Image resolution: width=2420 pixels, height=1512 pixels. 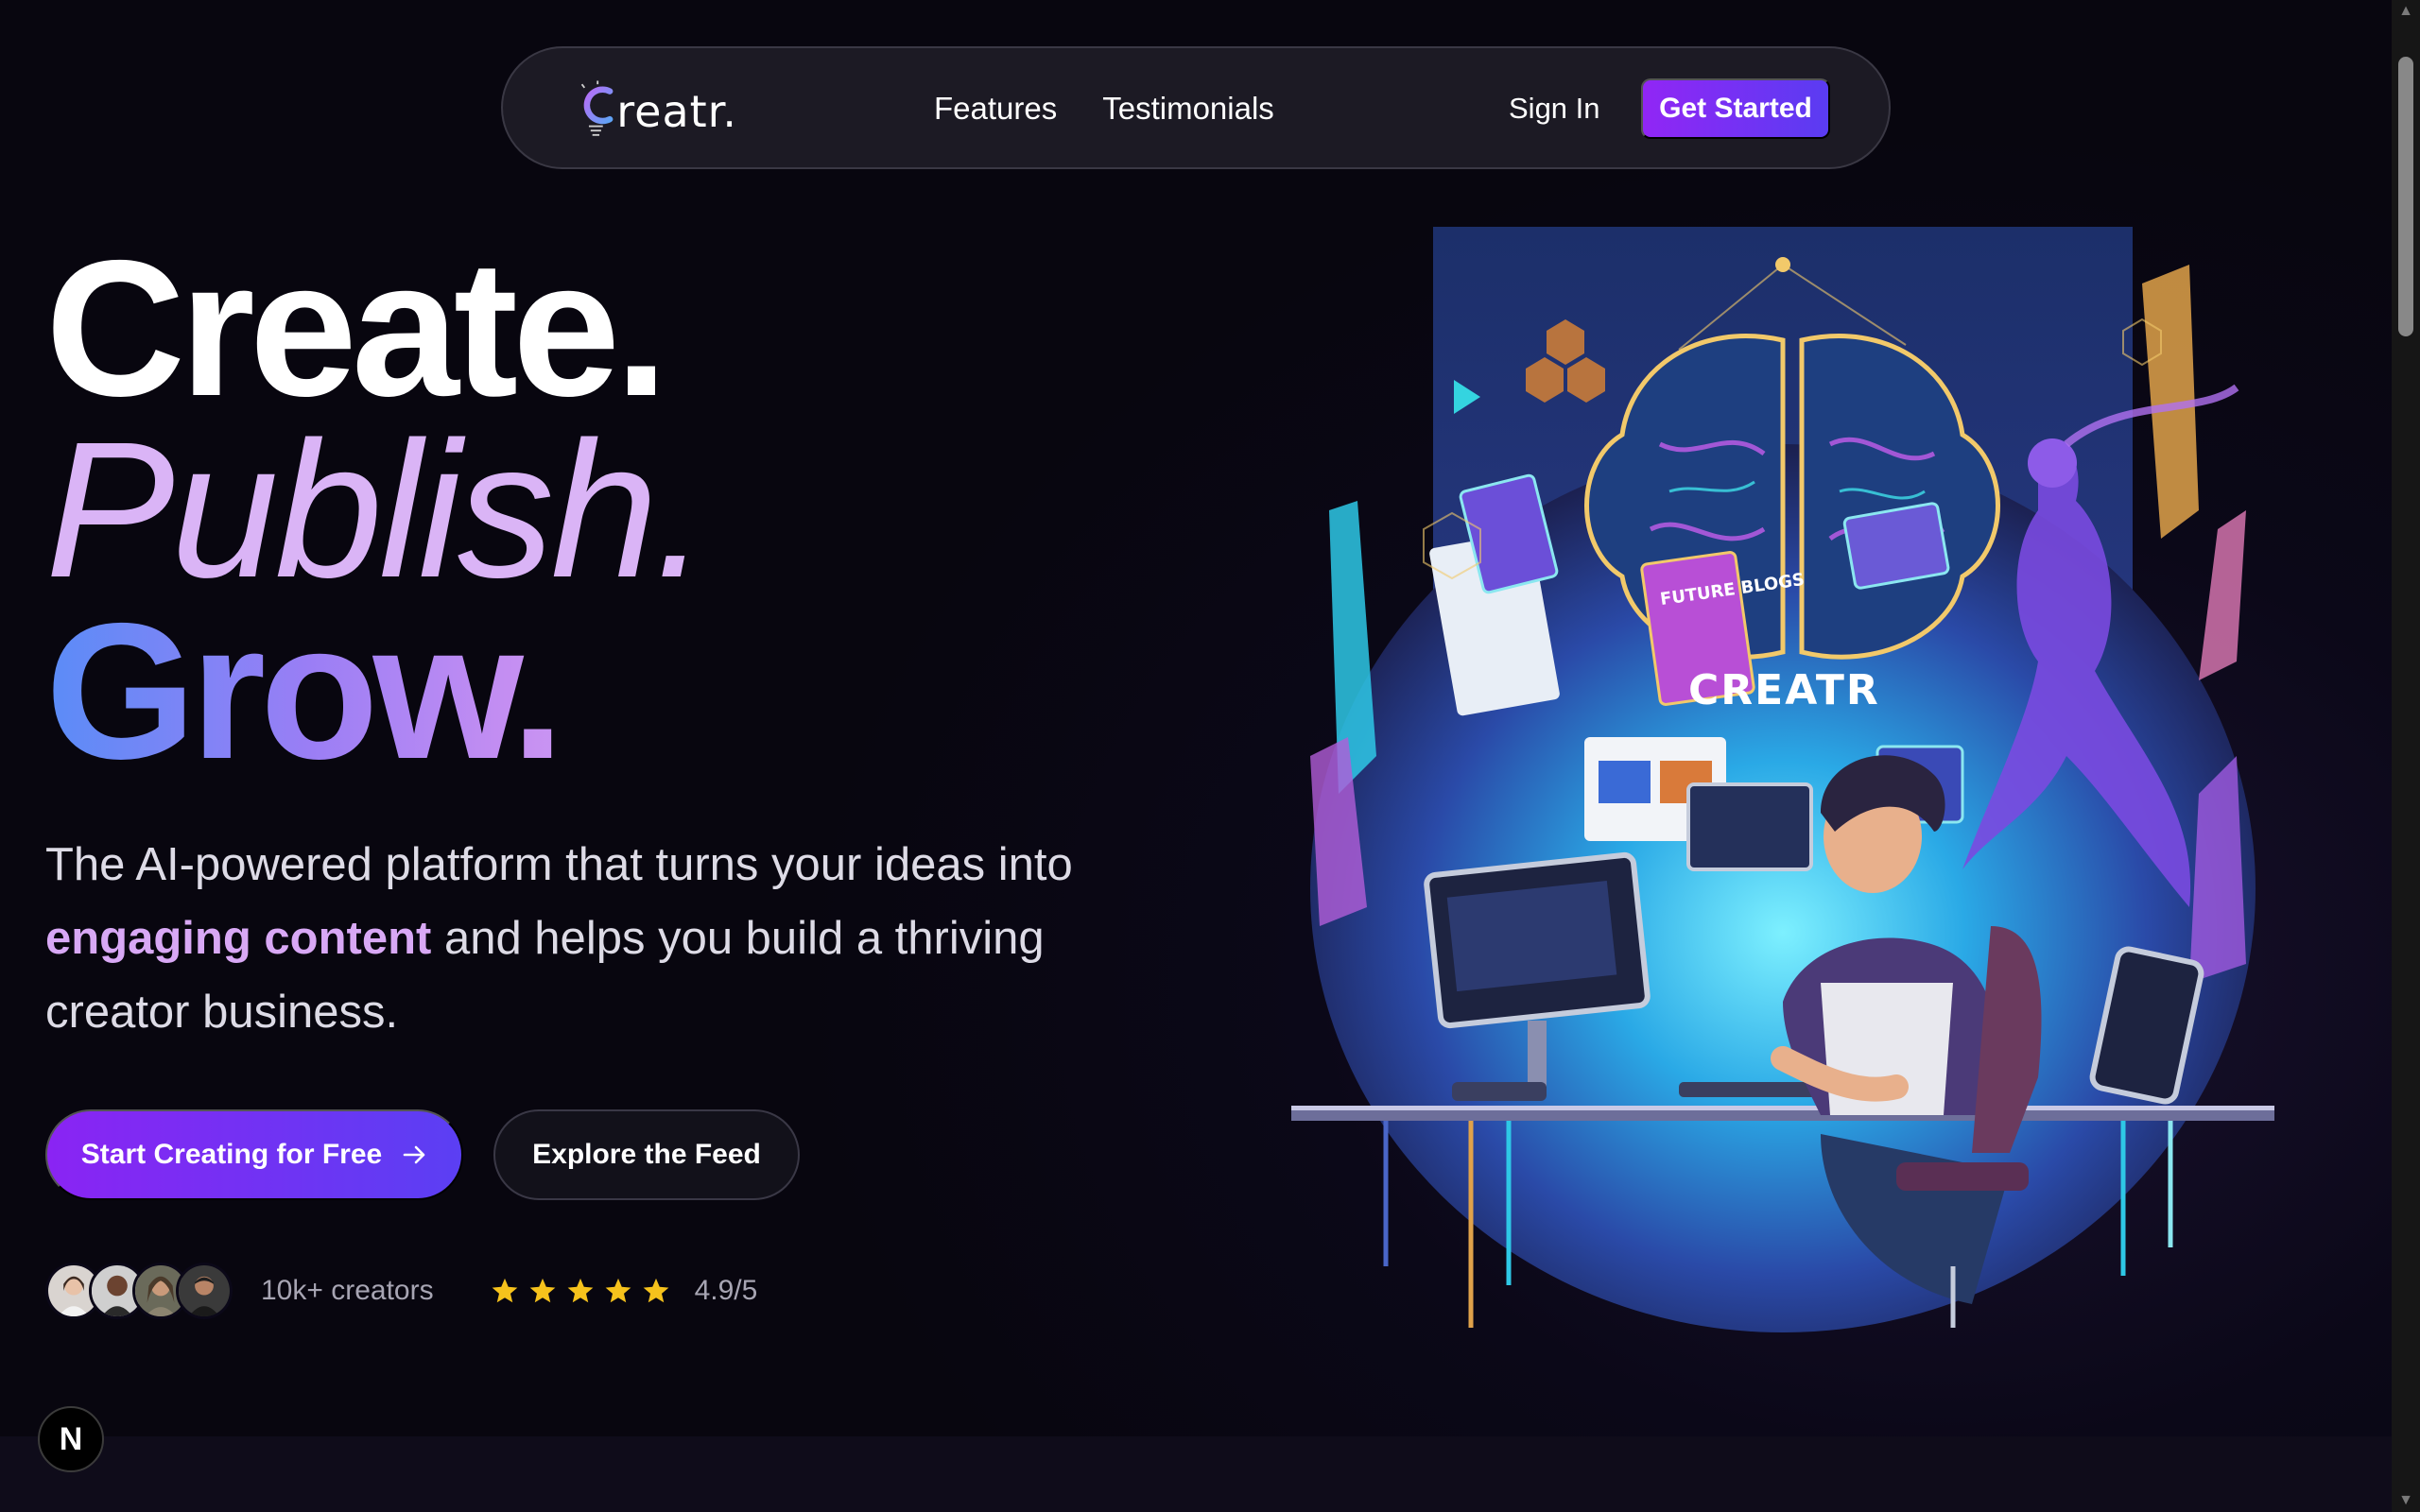 What do you see at coordinates (1784, 690) in the screenshot?
I see `illustration-creatr-text: CREATR` at bounding box center [1784, 690].